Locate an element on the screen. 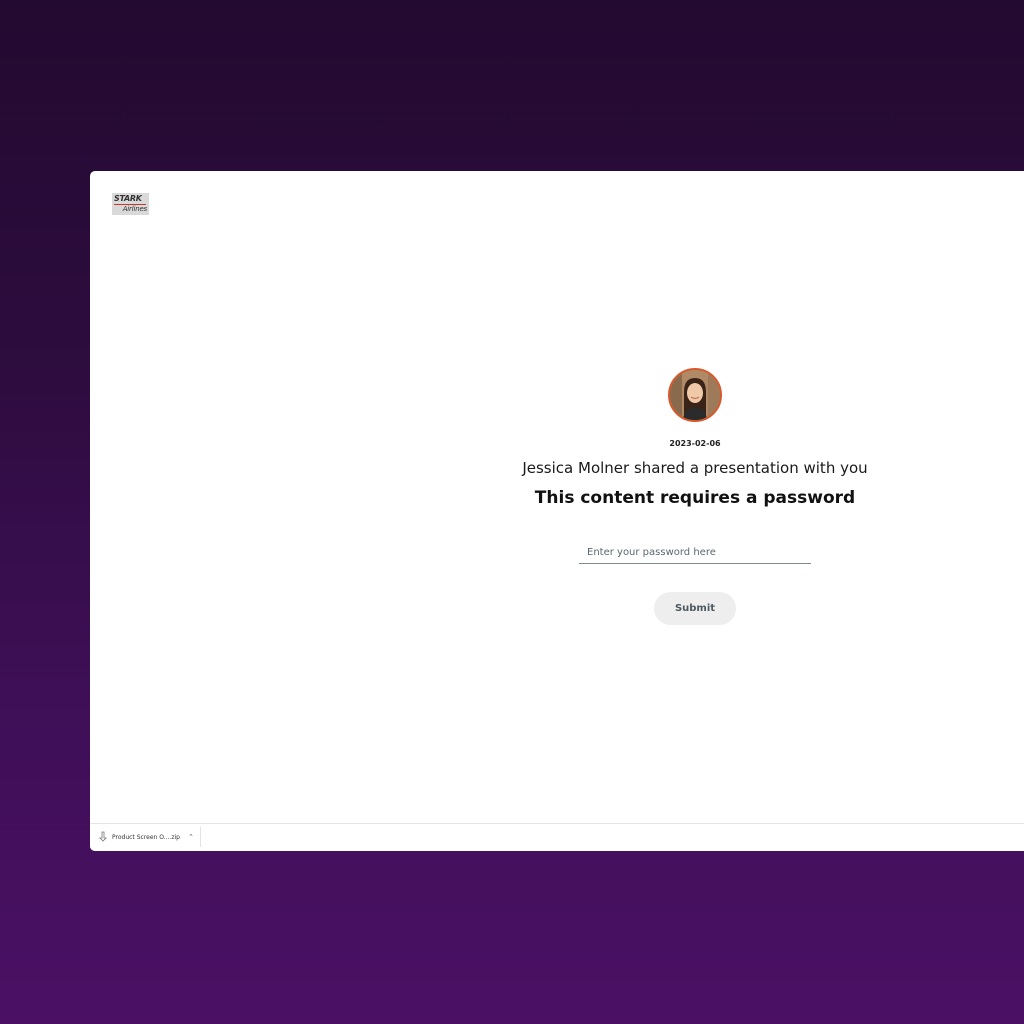 The height and width of the screenshot is (1024, 1024). download-file-name: Product Screen O....zip is located at coordinates (146, 837).